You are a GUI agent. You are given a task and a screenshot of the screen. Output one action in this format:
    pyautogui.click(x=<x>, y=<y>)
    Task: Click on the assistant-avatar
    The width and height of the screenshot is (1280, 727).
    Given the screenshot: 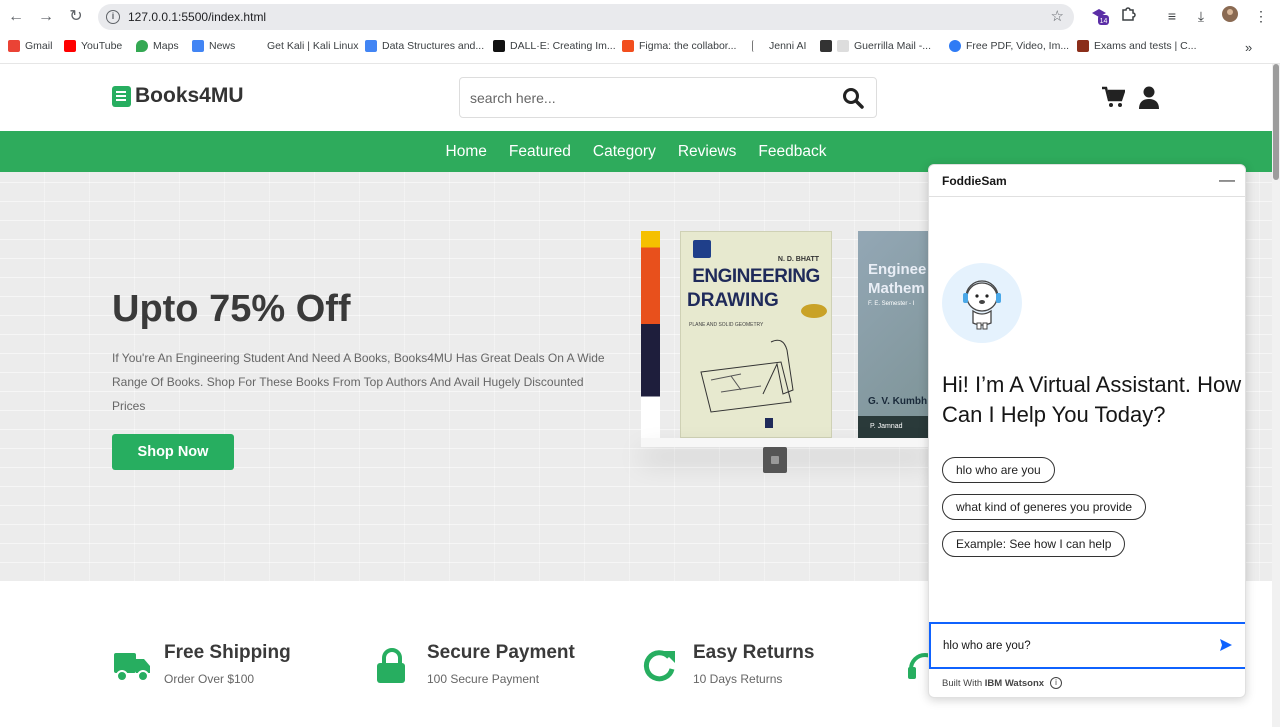 What is the action you would take?
    pyautogui.click(x=982, y=303)
    